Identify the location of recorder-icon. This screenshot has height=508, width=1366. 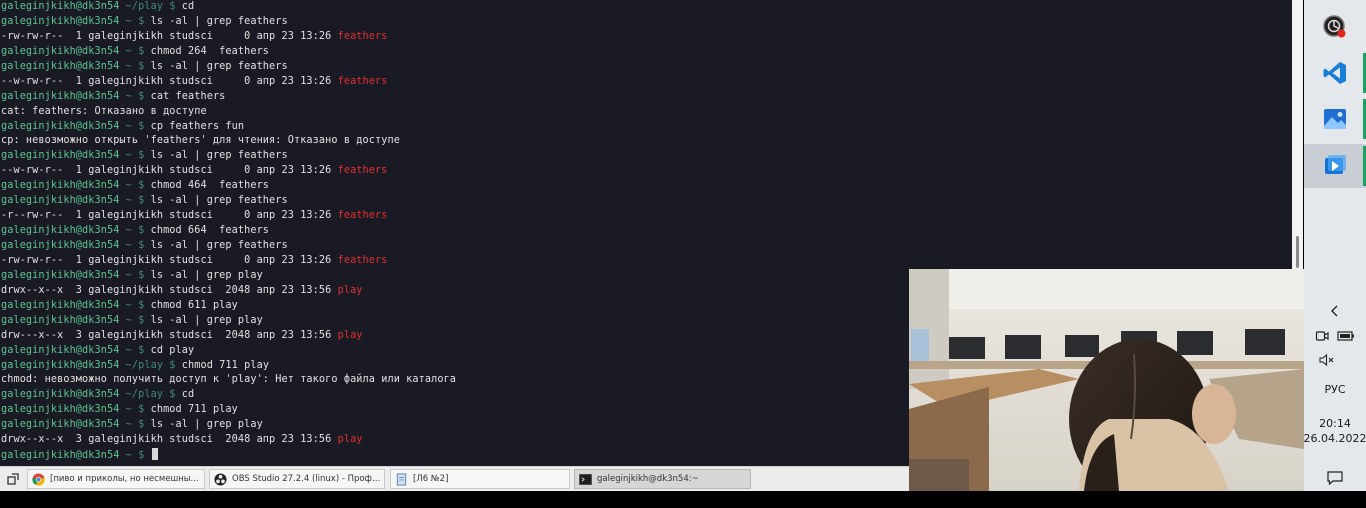
(1334, 26).